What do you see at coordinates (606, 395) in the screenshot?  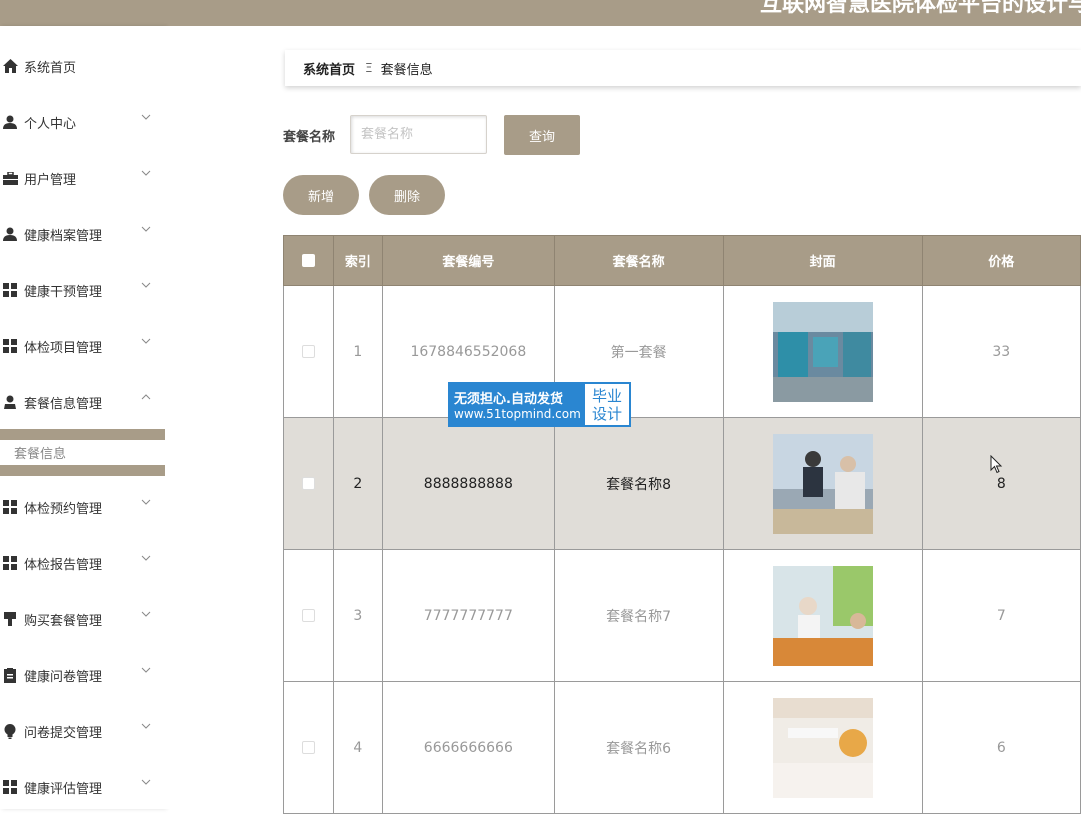 I see `watermark-badge-line1: 毕业` at bounding box center [606, 395].